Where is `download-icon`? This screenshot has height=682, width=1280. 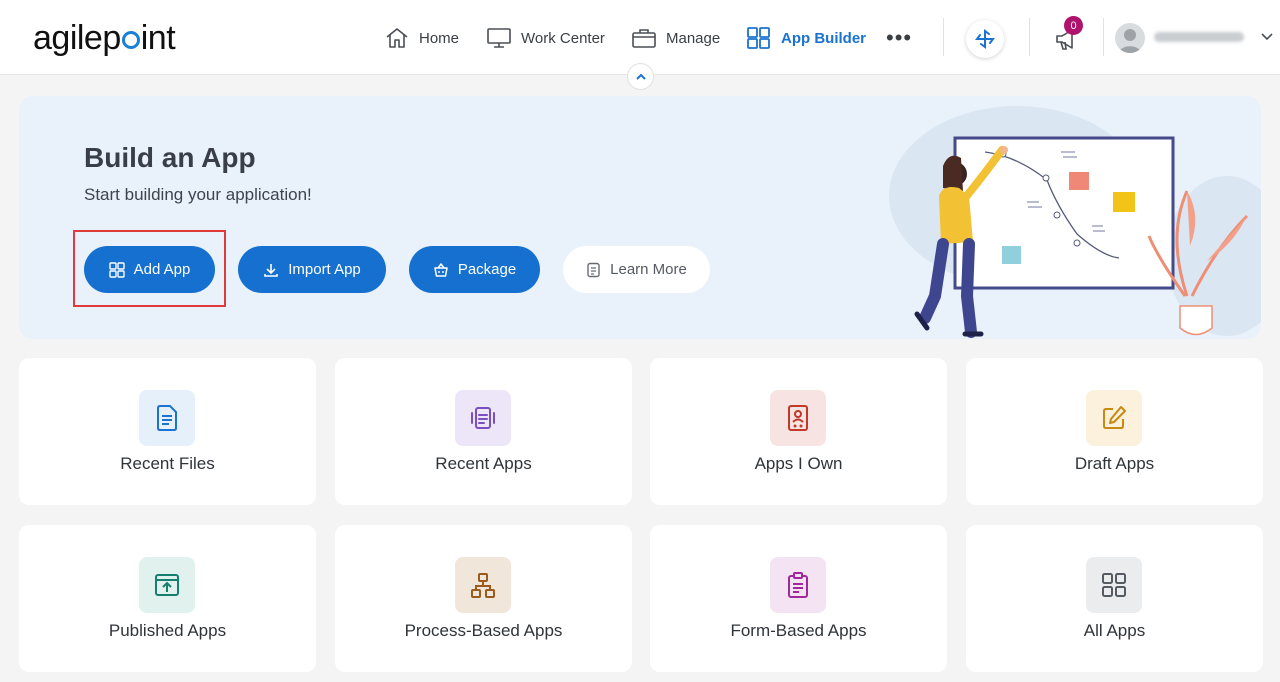
download-icon is located at coordinates (271, 270).